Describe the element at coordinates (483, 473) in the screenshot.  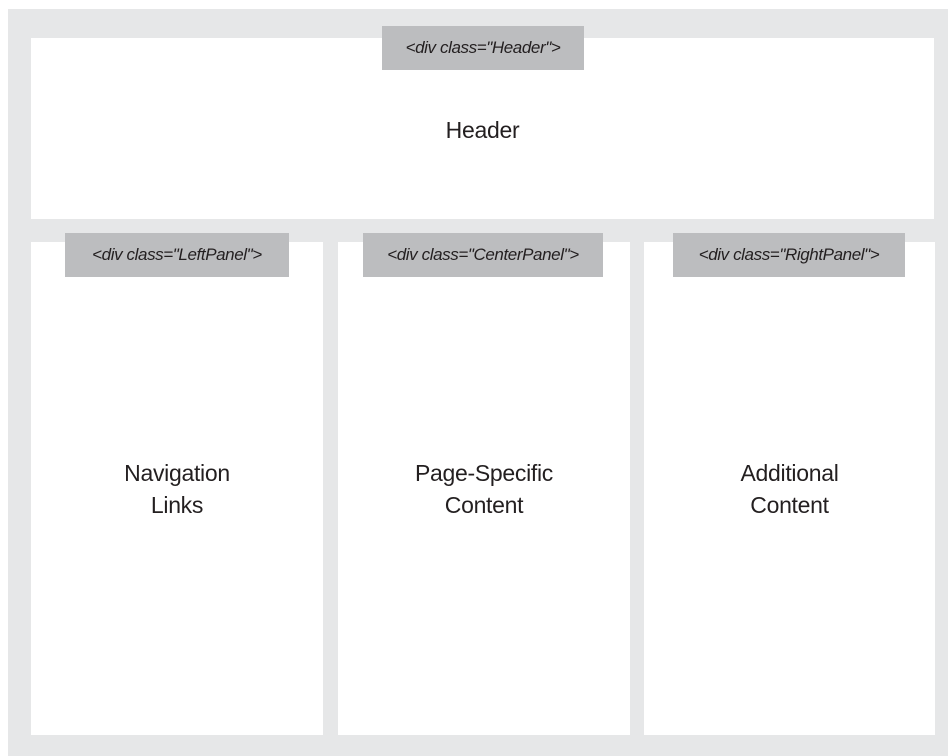
I see `center-panel-label-line-1: Page-Specific` at that location.